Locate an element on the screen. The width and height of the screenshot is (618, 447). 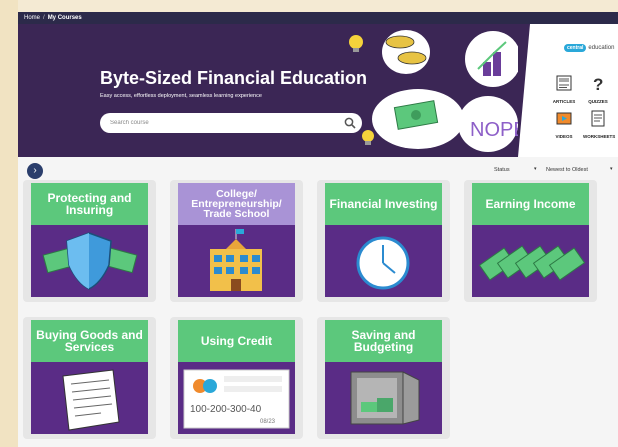
quizzes-icon: ? is located at coordinates (598, 84).